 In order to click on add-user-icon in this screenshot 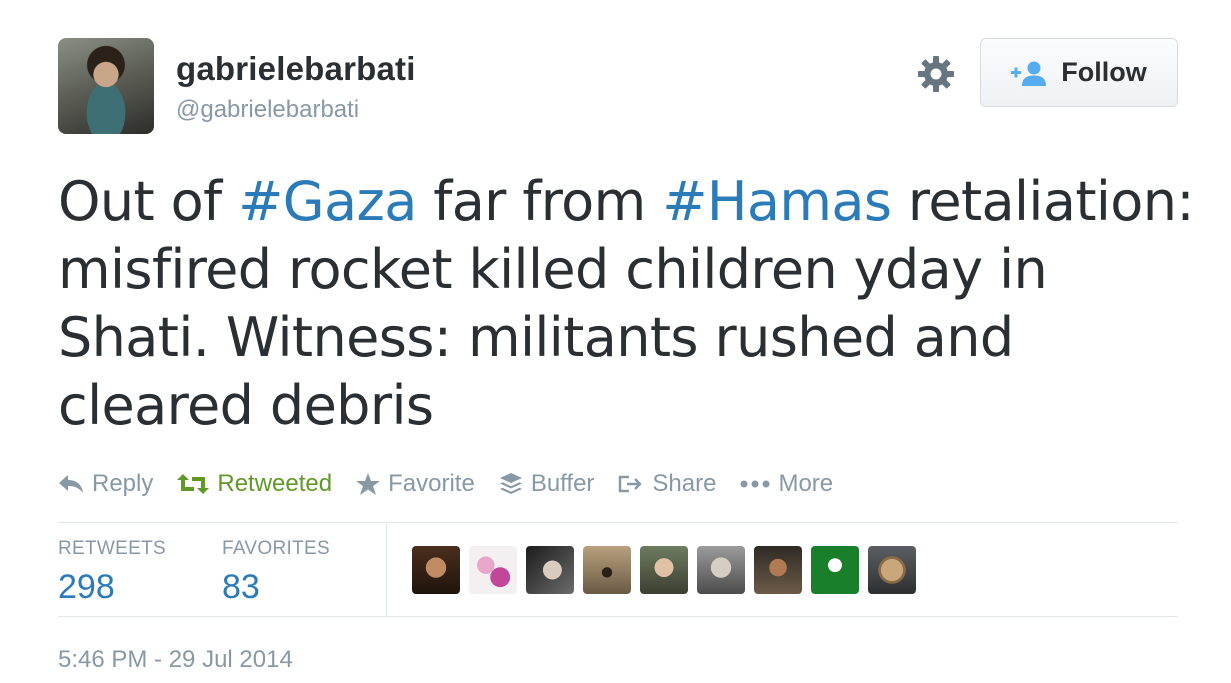, I will do `click(1029, 73)`.